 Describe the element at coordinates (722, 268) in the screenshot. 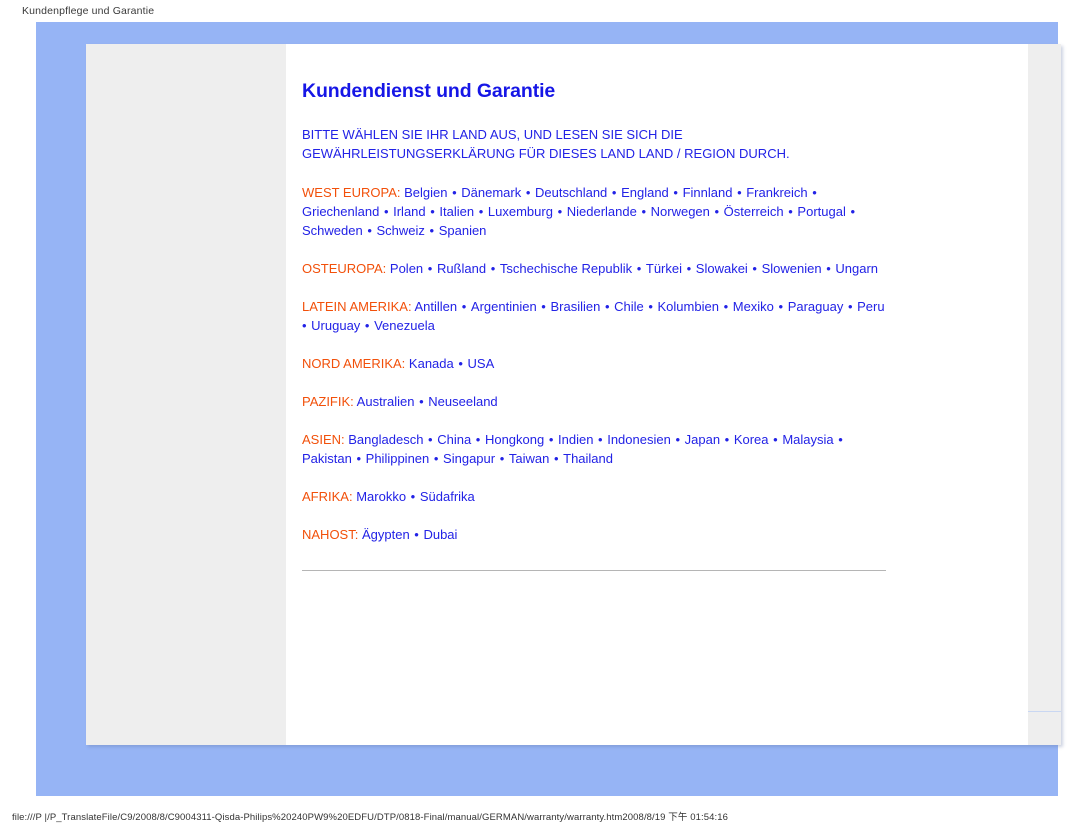

I see `country-link: Slowakei` at that location.